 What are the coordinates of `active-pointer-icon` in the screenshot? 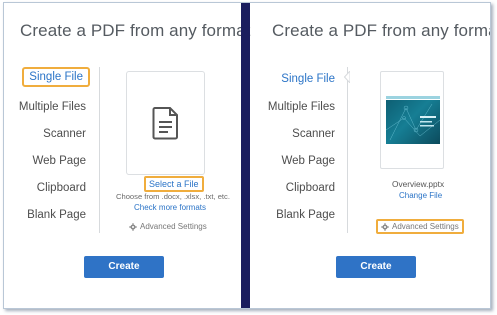 It's located at (347, 77).